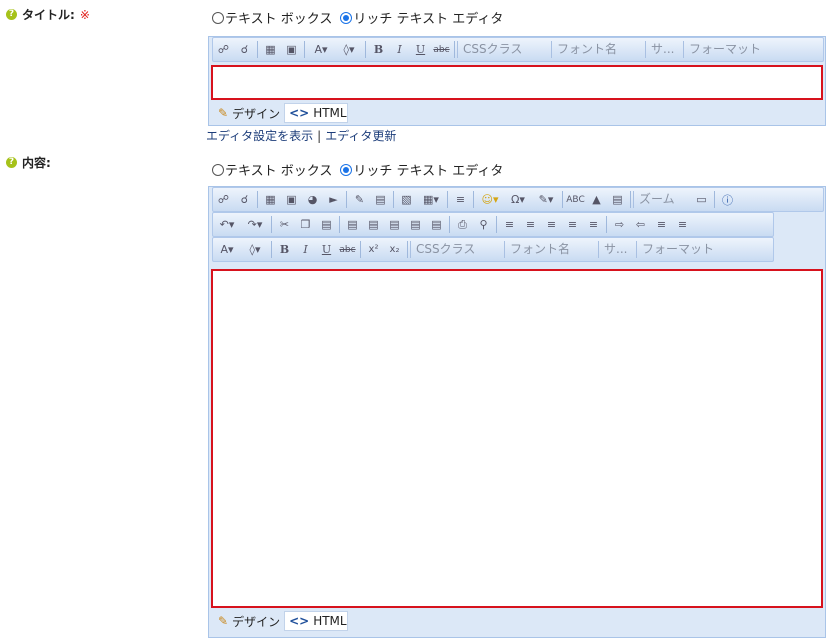  Describe the element at coordinates (316, 113) in the screenshot. I see `title-html-tab: <> HTML` at that location.